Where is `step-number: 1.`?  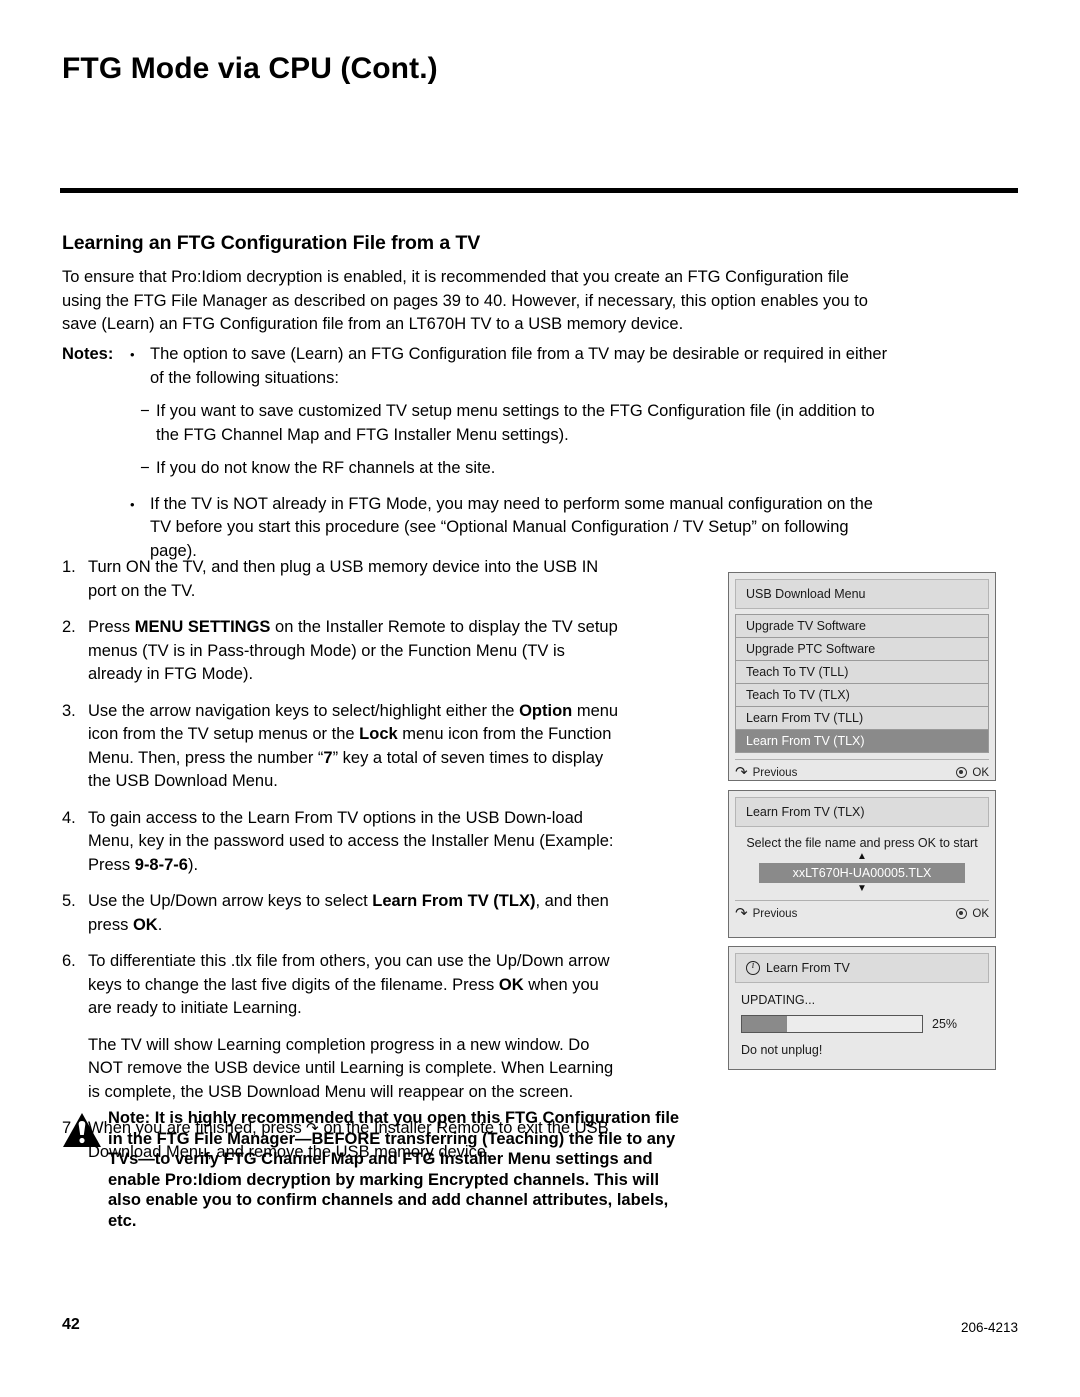
step-number: 1. is located at coordinates (69, 567).